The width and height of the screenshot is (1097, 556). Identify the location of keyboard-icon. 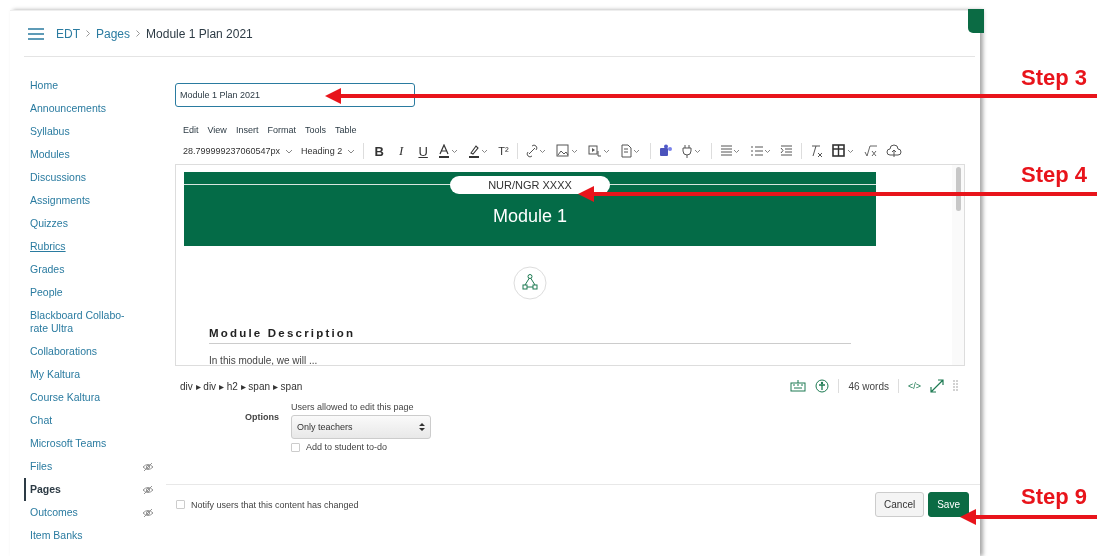
(798, 386).